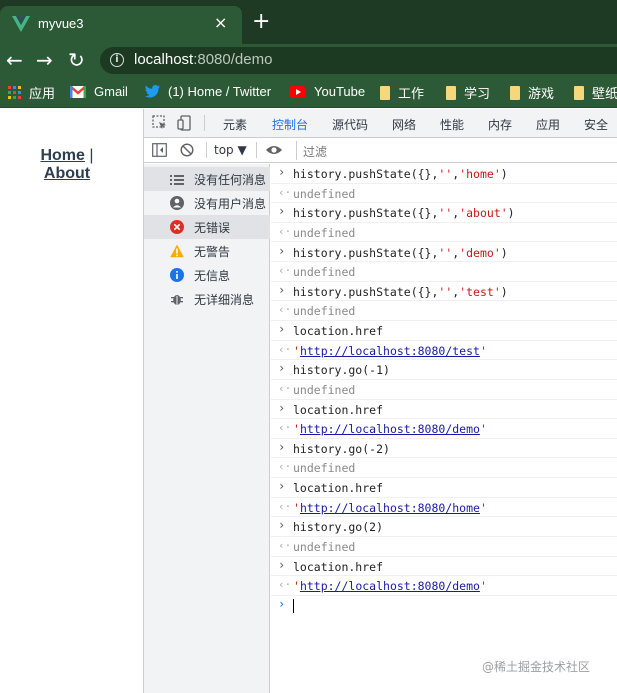 Image resolution: width=617 pixels, height=693 pixels. Describe the element at coordinates (404, 213) in the screenshot. I see `console-command: history.pushState({},'','about')` at that location.